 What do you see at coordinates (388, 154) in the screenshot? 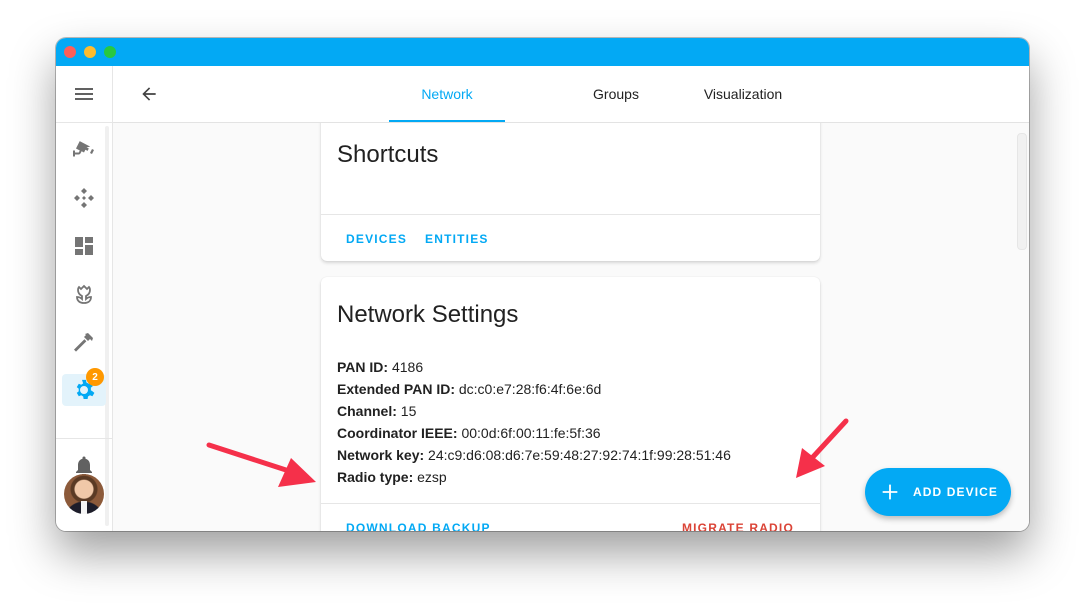
I see `card-title: Shortcuts` at bounding box center [388, 154].